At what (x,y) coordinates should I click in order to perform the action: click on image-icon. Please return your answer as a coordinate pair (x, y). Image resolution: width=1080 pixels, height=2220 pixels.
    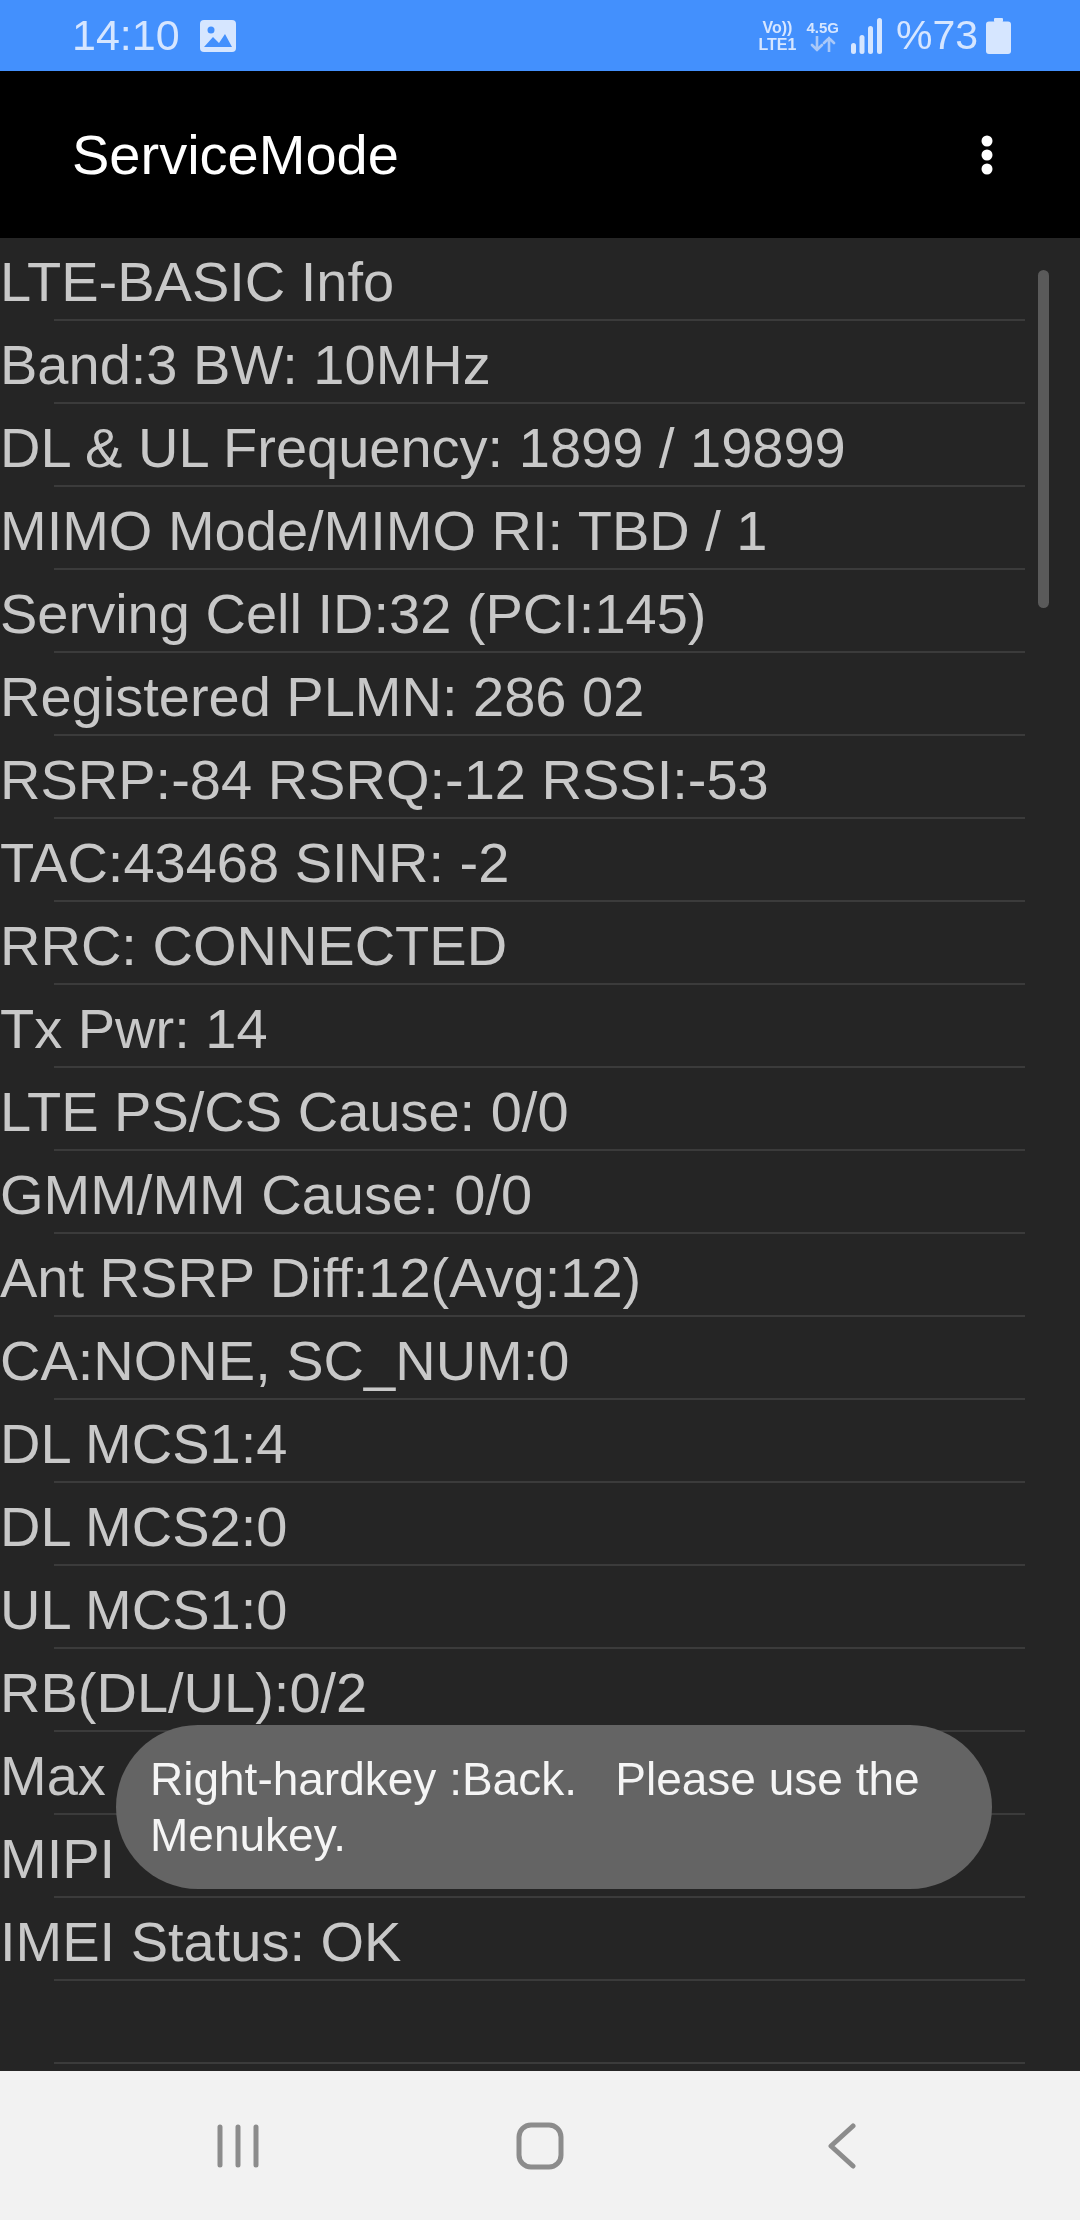
    Looking at the image, I should click on (217, 35).